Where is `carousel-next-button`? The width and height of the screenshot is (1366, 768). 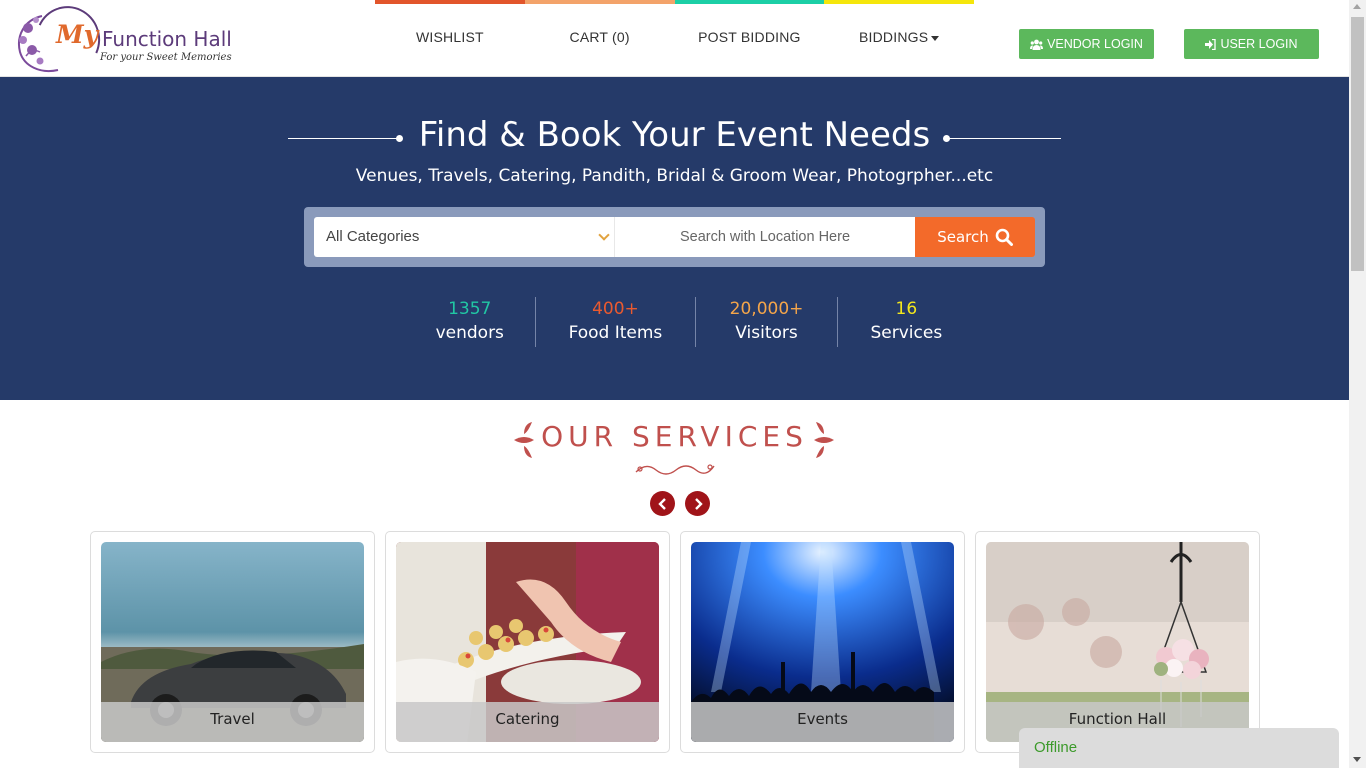 carousel-next-button is located at coordinates (697, 503).